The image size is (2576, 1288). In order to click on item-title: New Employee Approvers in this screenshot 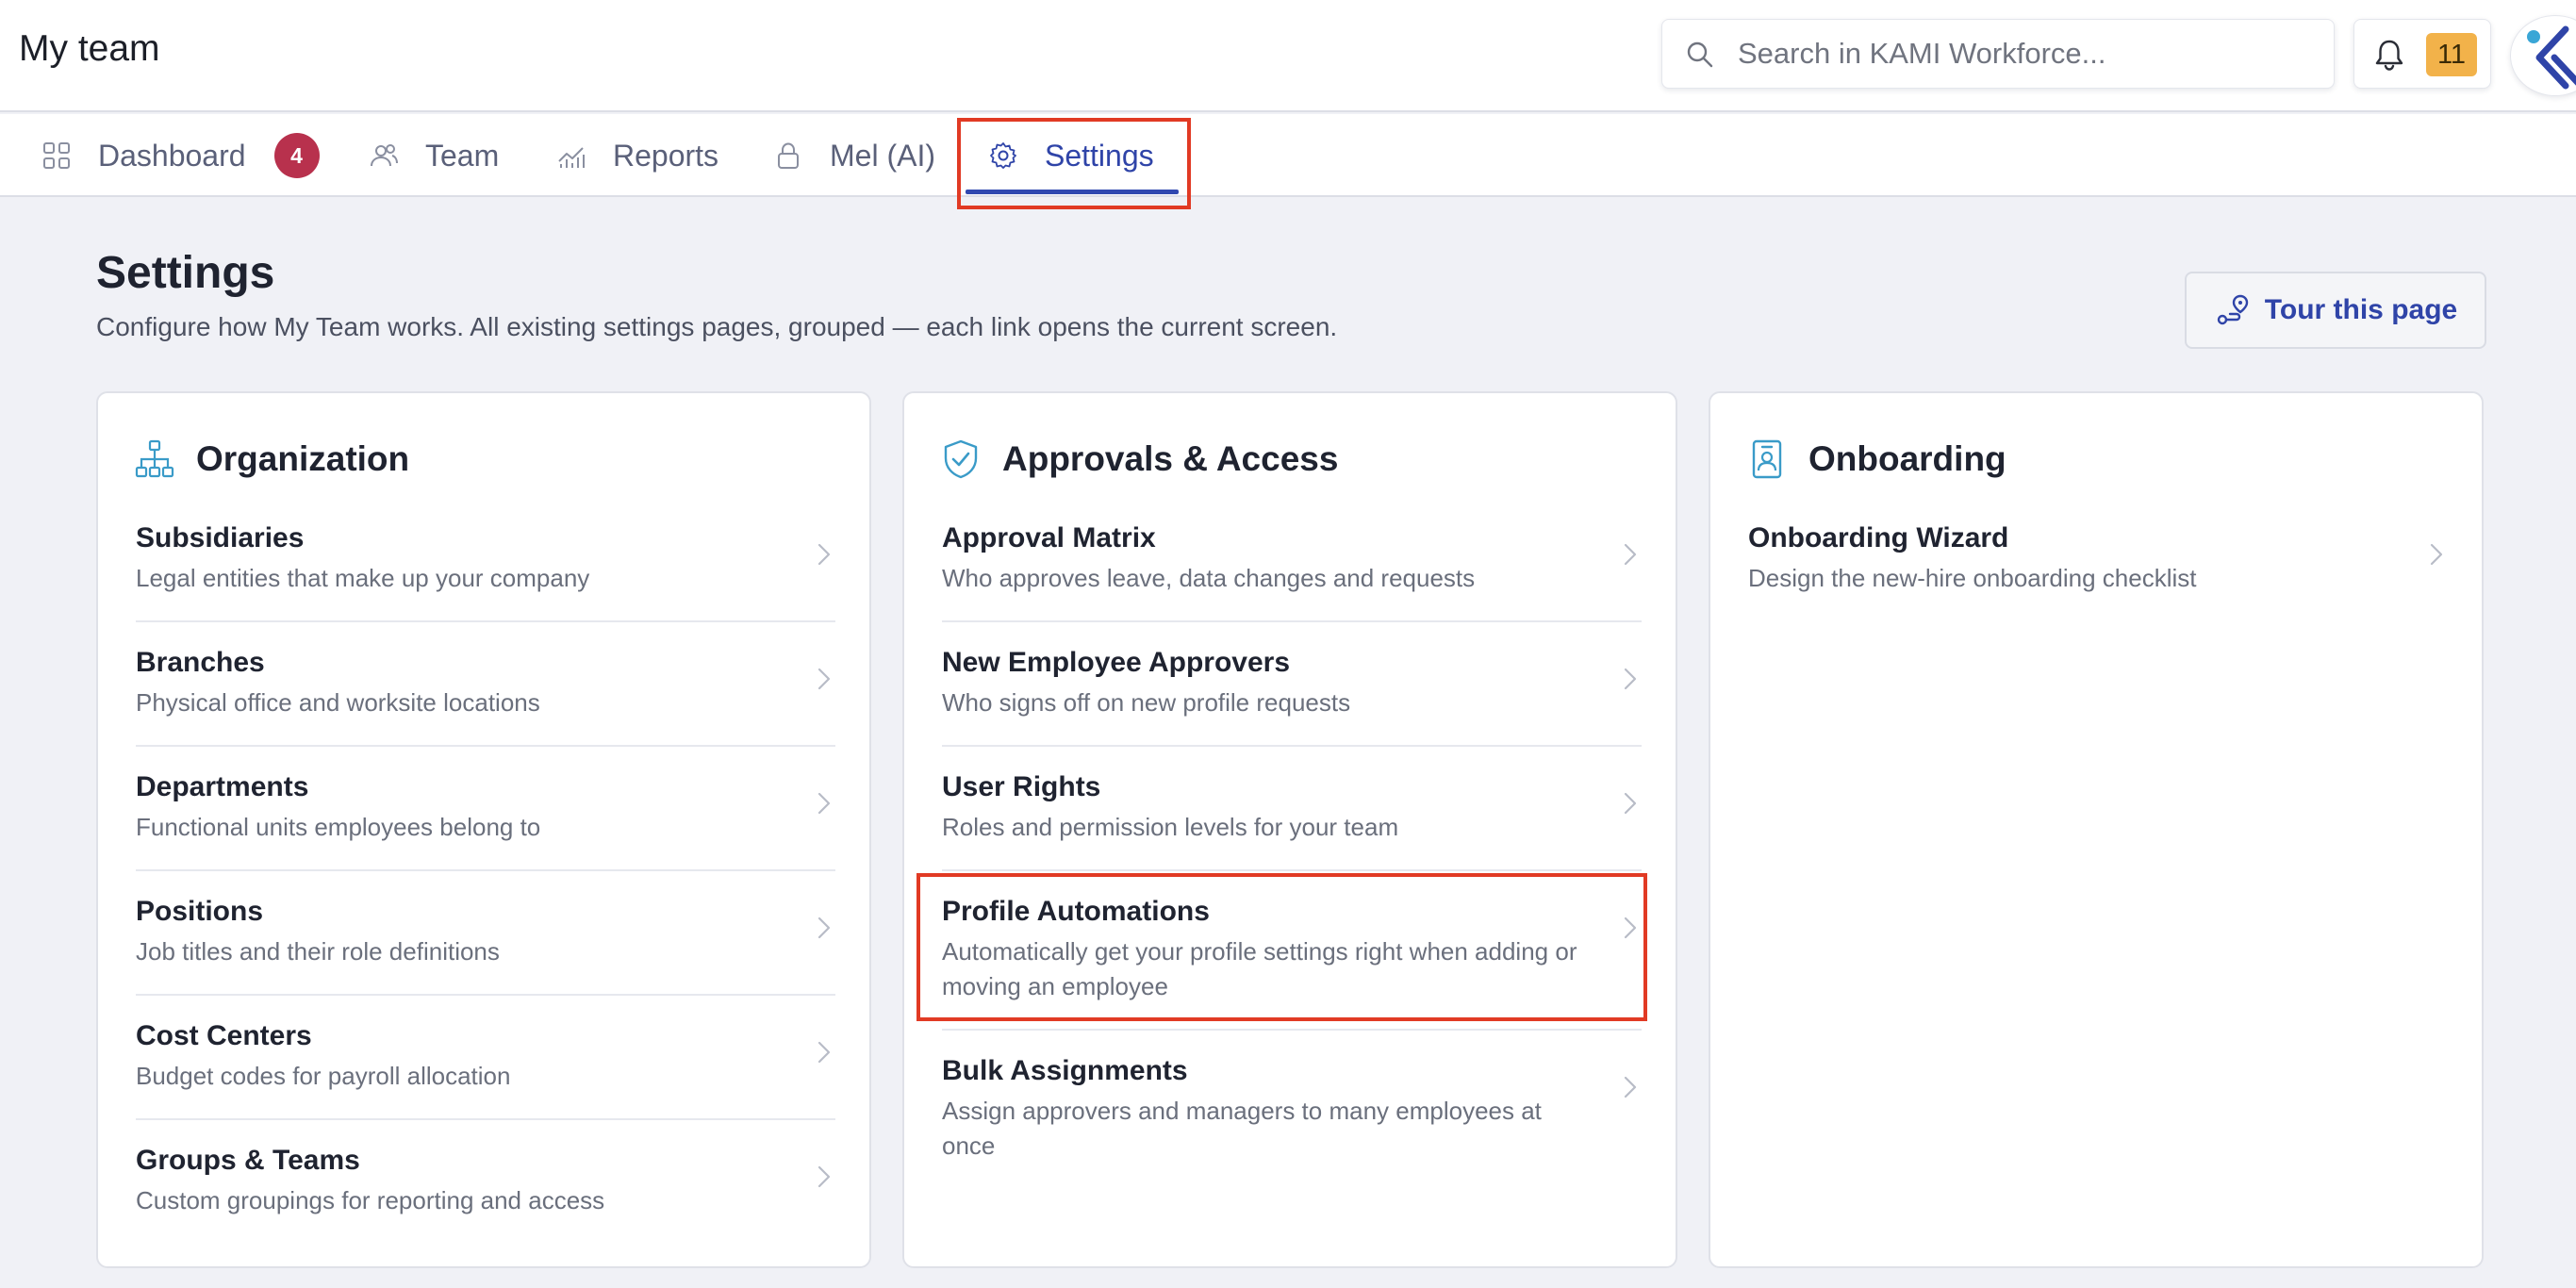, I will do `click(1116, 662)`.